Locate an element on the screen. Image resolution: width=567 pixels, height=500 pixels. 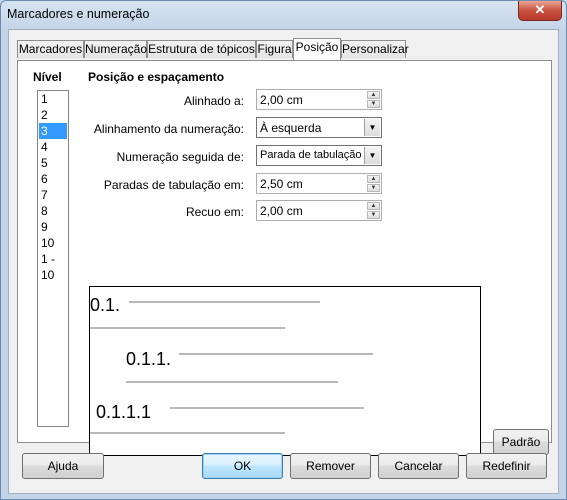
level-item-all: 1 - 10 is located at coordinates (54, 266).